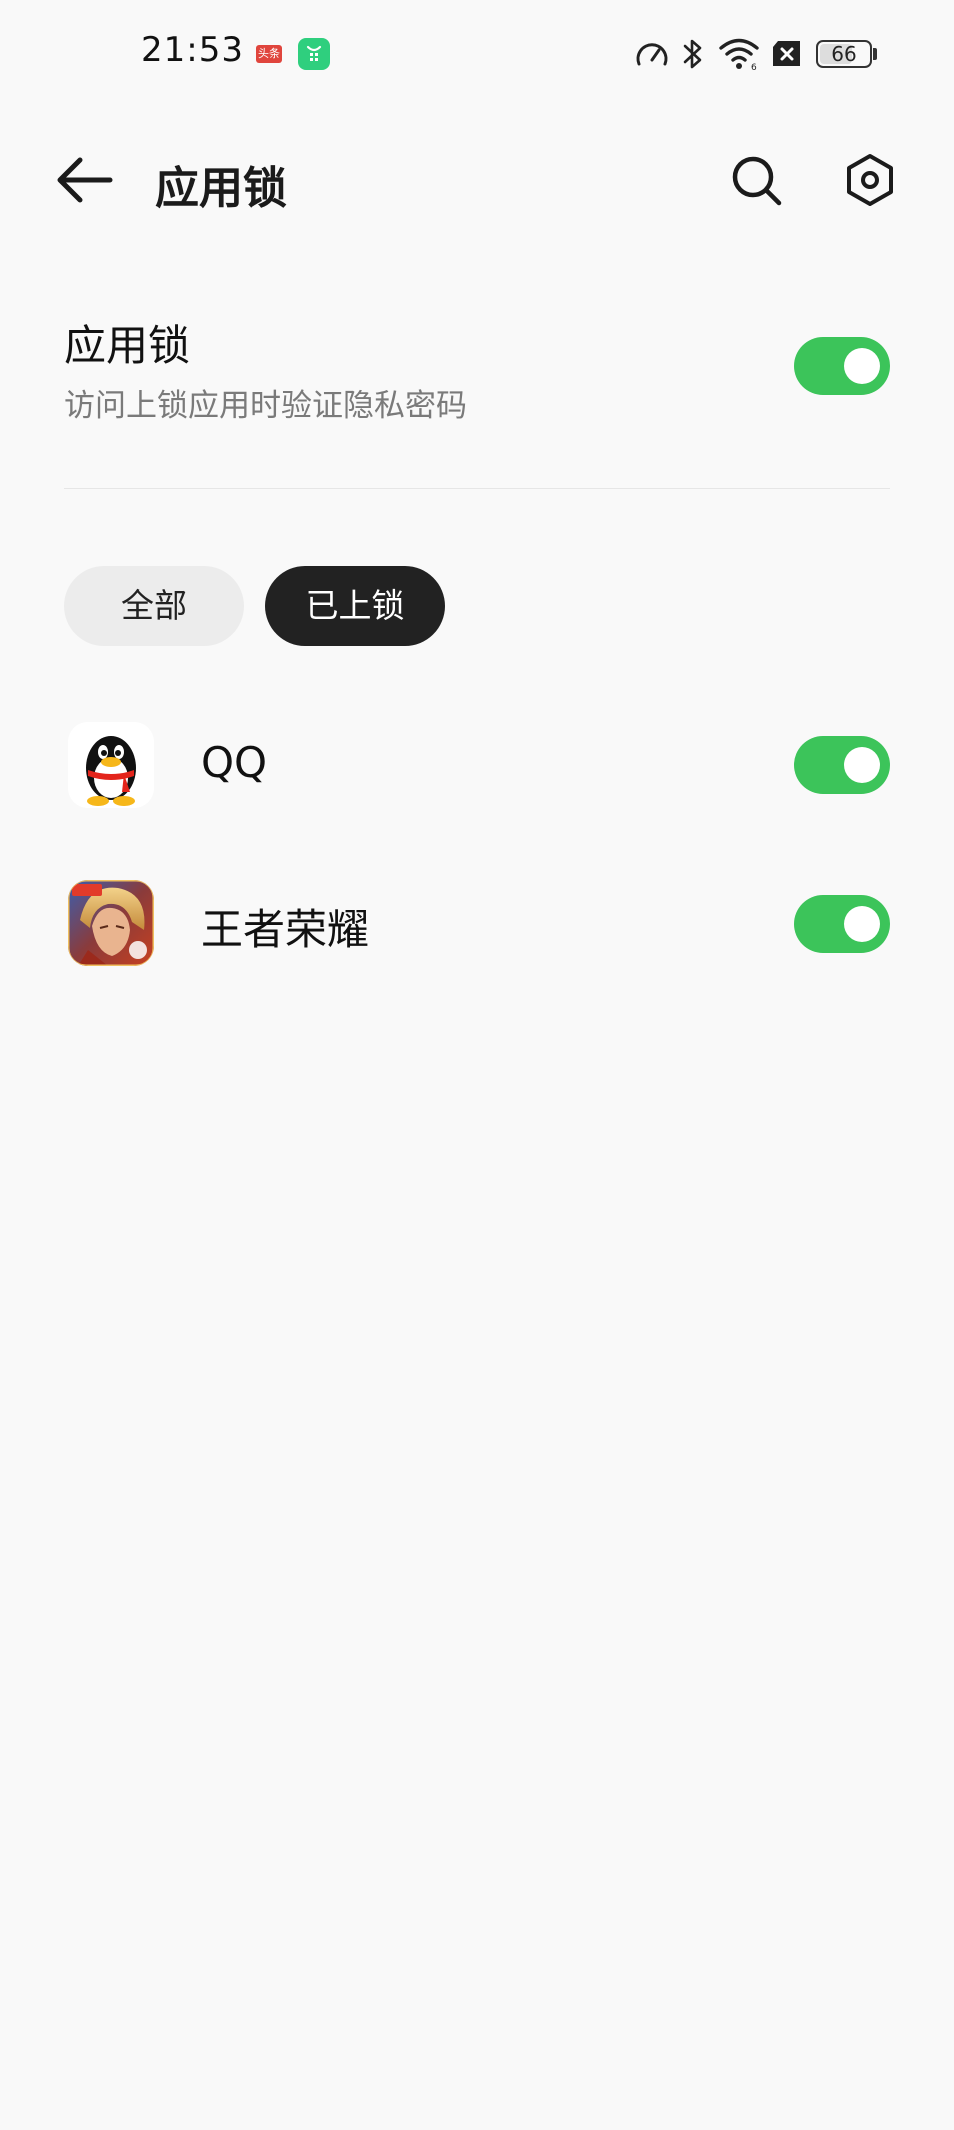  What do you see at coordinates (842, 924) in the screenshot?
I see `lock-switch-honor-of-kings` at bounding box center [842, 924].